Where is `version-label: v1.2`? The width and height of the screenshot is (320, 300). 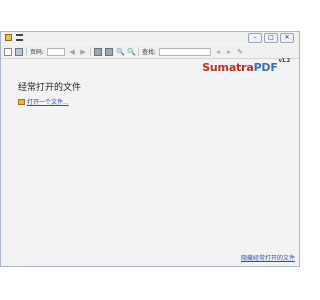
version-label: v1.2 is located at coordinates (284, 61).